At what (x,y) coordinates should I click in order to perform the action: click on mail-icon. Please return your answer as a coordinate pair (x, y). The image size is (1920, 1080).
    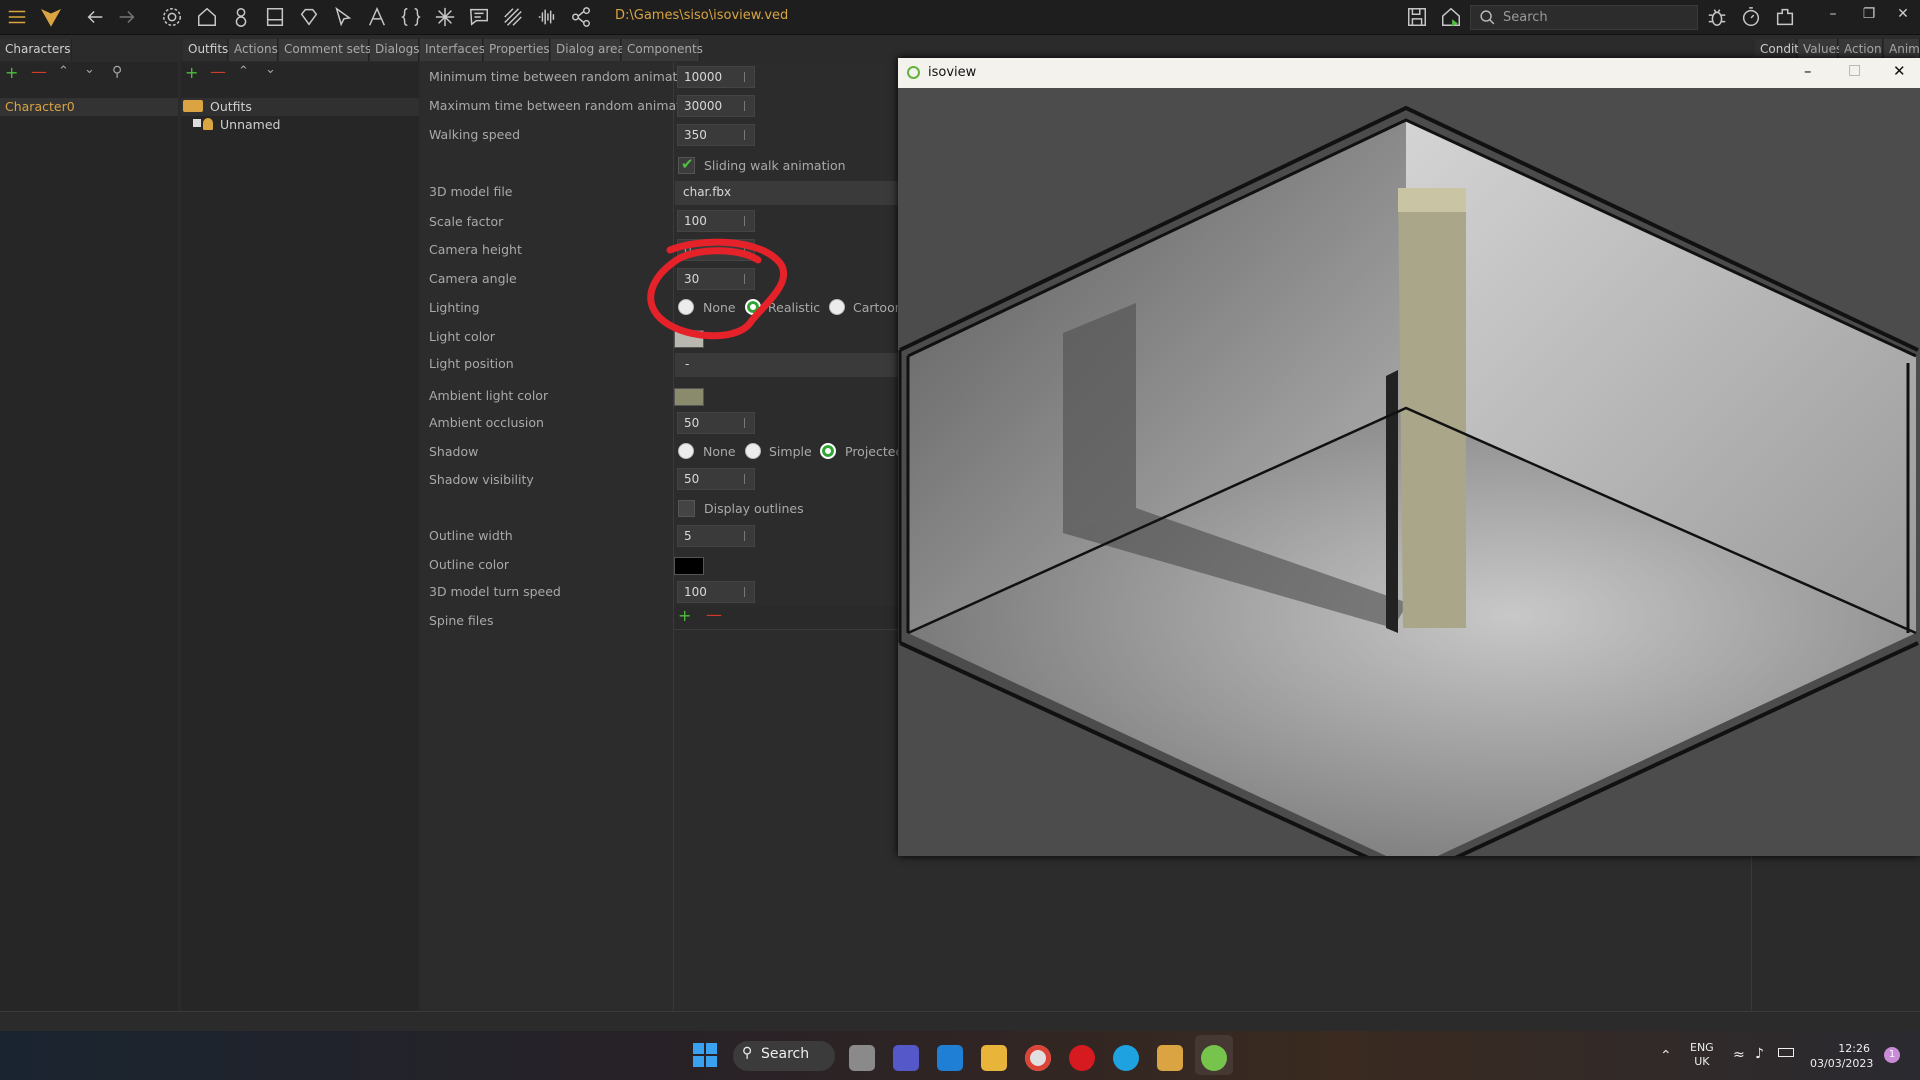
    Looking at the image, I should click on (950, 1058).